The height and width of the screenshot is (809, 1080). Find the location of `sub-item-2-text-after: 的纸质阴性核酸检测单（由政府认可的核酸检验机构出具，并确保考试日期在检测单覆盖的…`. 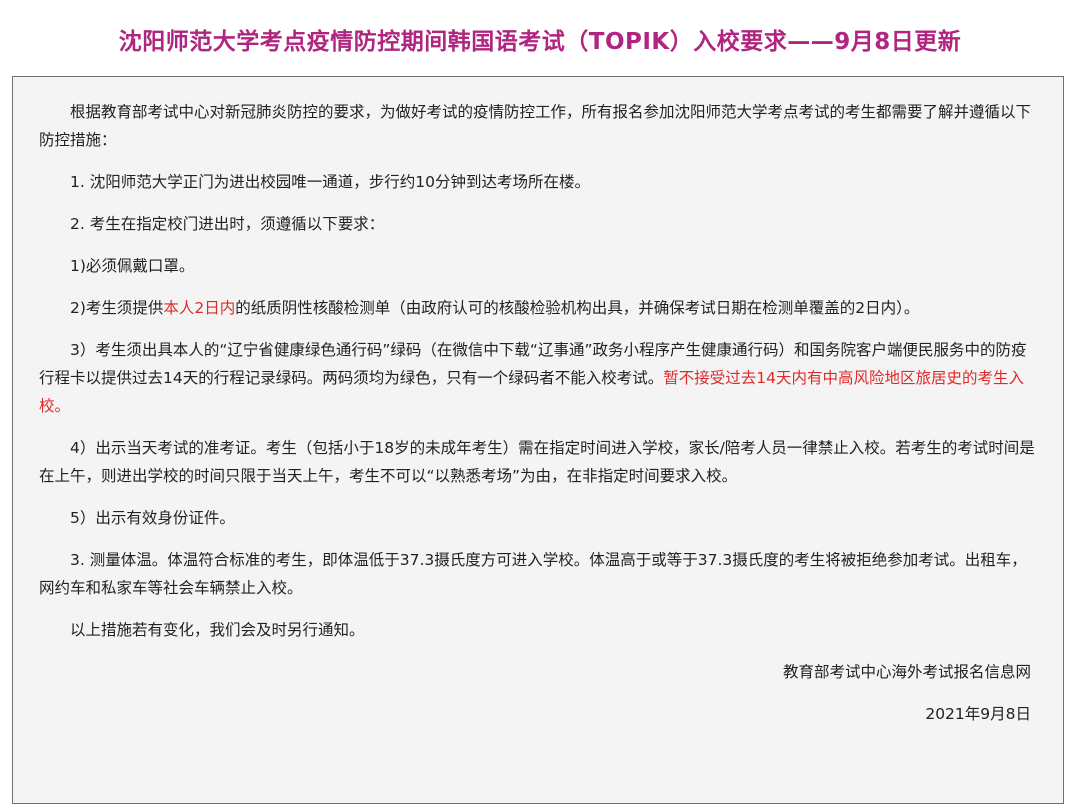

sub-item-2-text-after: 的纸质阴性核酸检测单（由政府认可的核酸检验机构出具，并确保考试日期在检测单覆盖的… is located at coordinates (577, 308).